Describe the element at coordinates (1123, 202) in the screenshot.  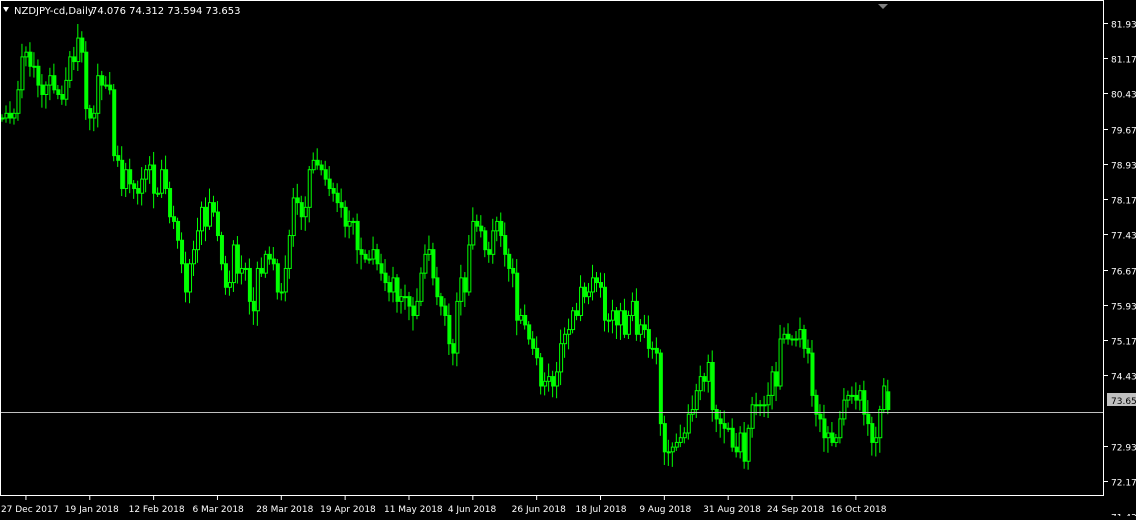
I see `y-tick-label: 78.170` at that location.